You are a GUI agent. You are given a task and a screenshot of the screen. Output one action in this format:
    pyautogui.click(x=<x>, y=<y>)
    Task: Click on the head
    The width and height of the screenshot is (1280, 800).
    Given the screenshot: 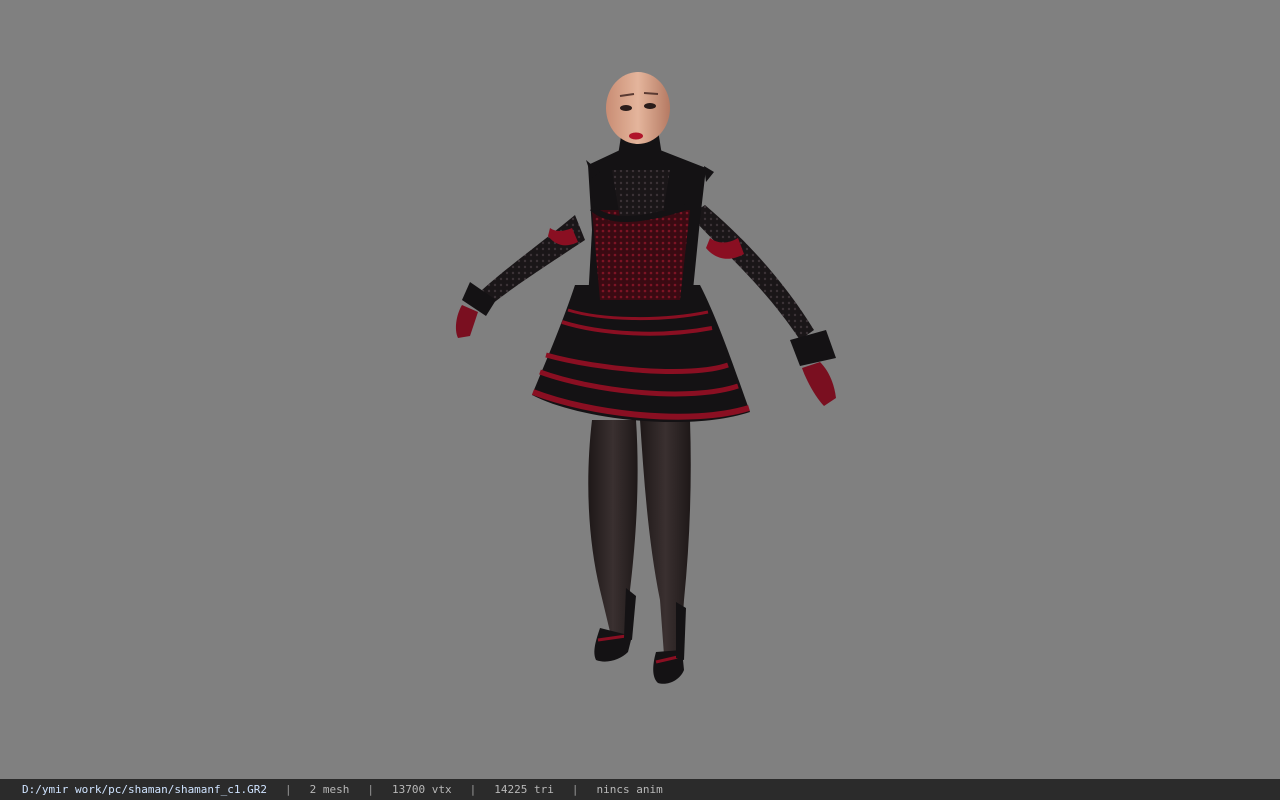 What is the action you would take?
    pyautogui.click(x=638, y=108)
    